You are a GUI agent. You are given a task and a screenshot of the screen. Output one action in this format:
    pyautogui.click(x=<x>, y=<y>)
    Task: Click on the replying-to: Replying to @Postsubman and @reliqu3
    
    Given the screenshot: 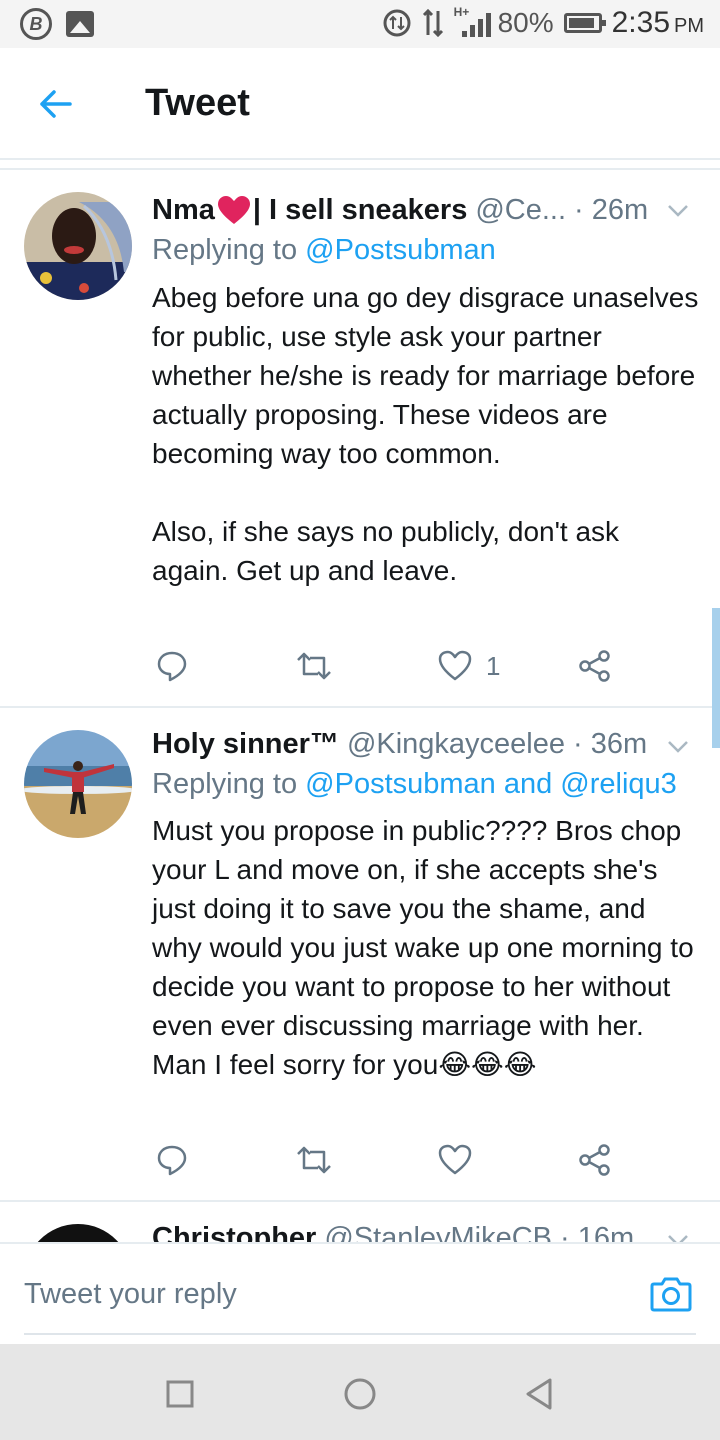 What is the action you would take?
    pyautogui.click(x=414, y=784)
    